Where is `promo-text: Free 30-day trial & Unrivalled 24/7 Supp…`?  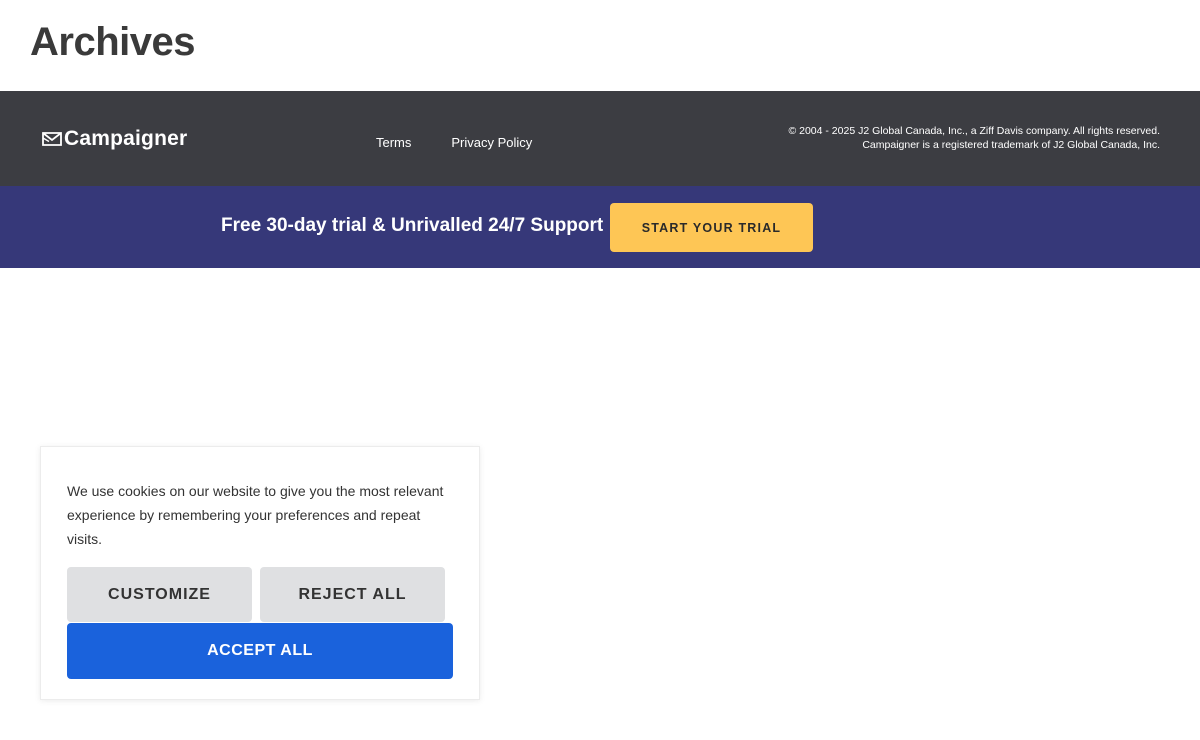
promo-text: Free 30-day trial & Unrivalled 24/7 Supp… is located at coordinates (412, 225).